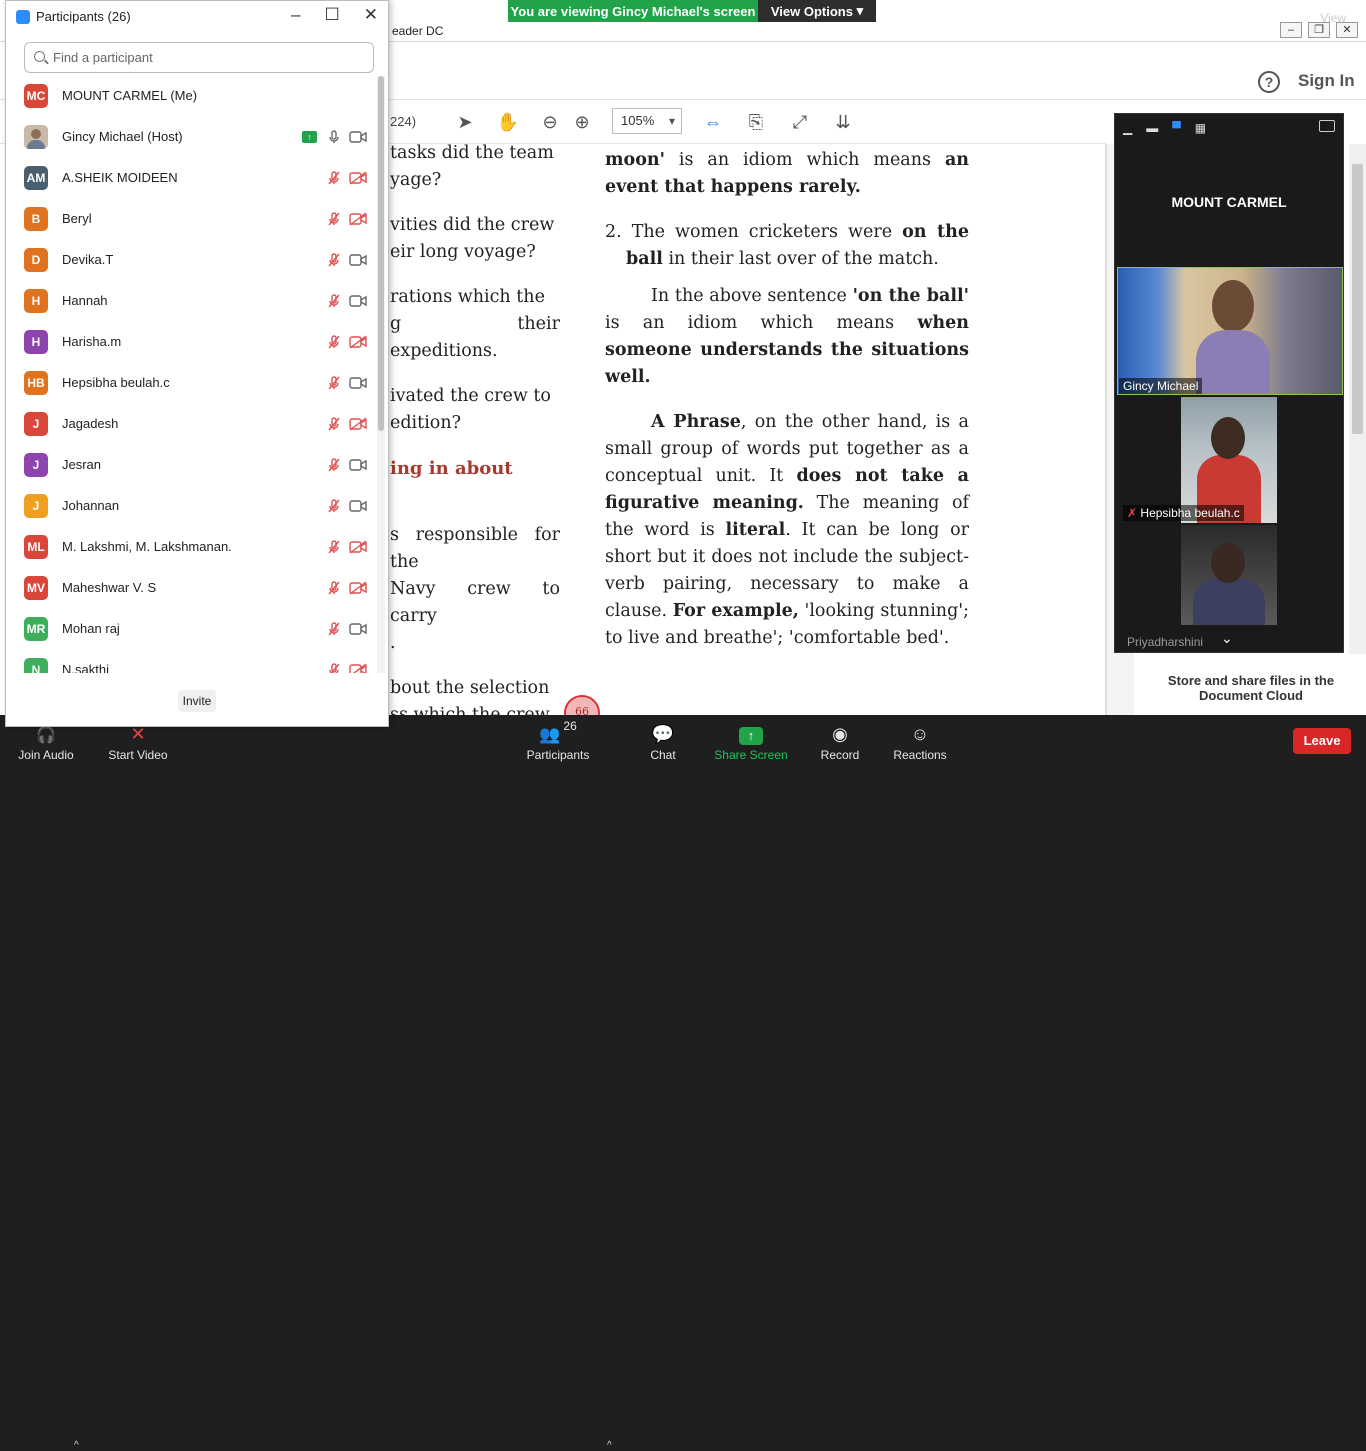  I want to click on doc-left-line: tasks did the team yage?, so click(472, 166).